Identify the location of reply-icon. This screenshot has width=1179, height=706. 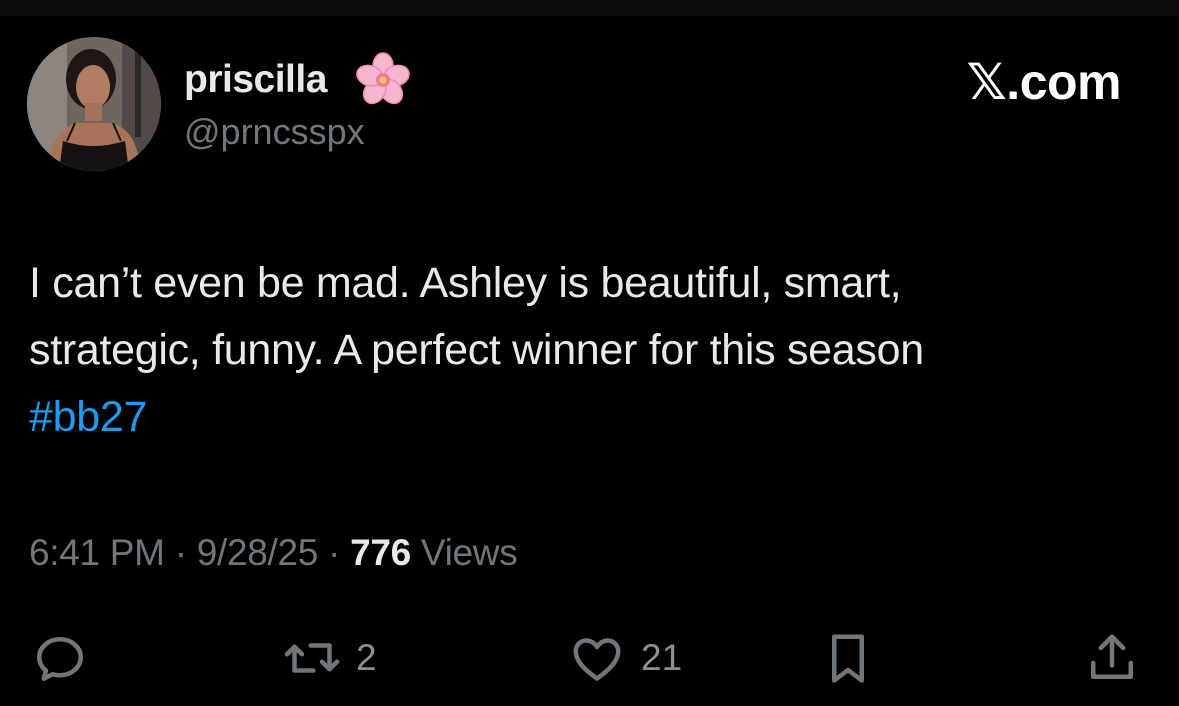
(60, 659).